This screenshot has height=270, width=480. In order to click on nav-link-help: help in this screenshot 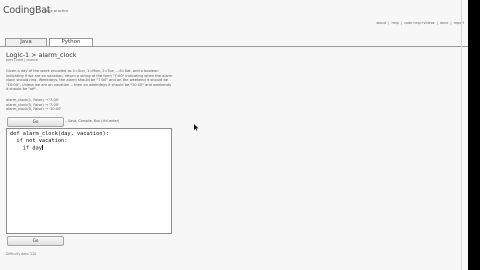, I will do `click(394, 23)`.